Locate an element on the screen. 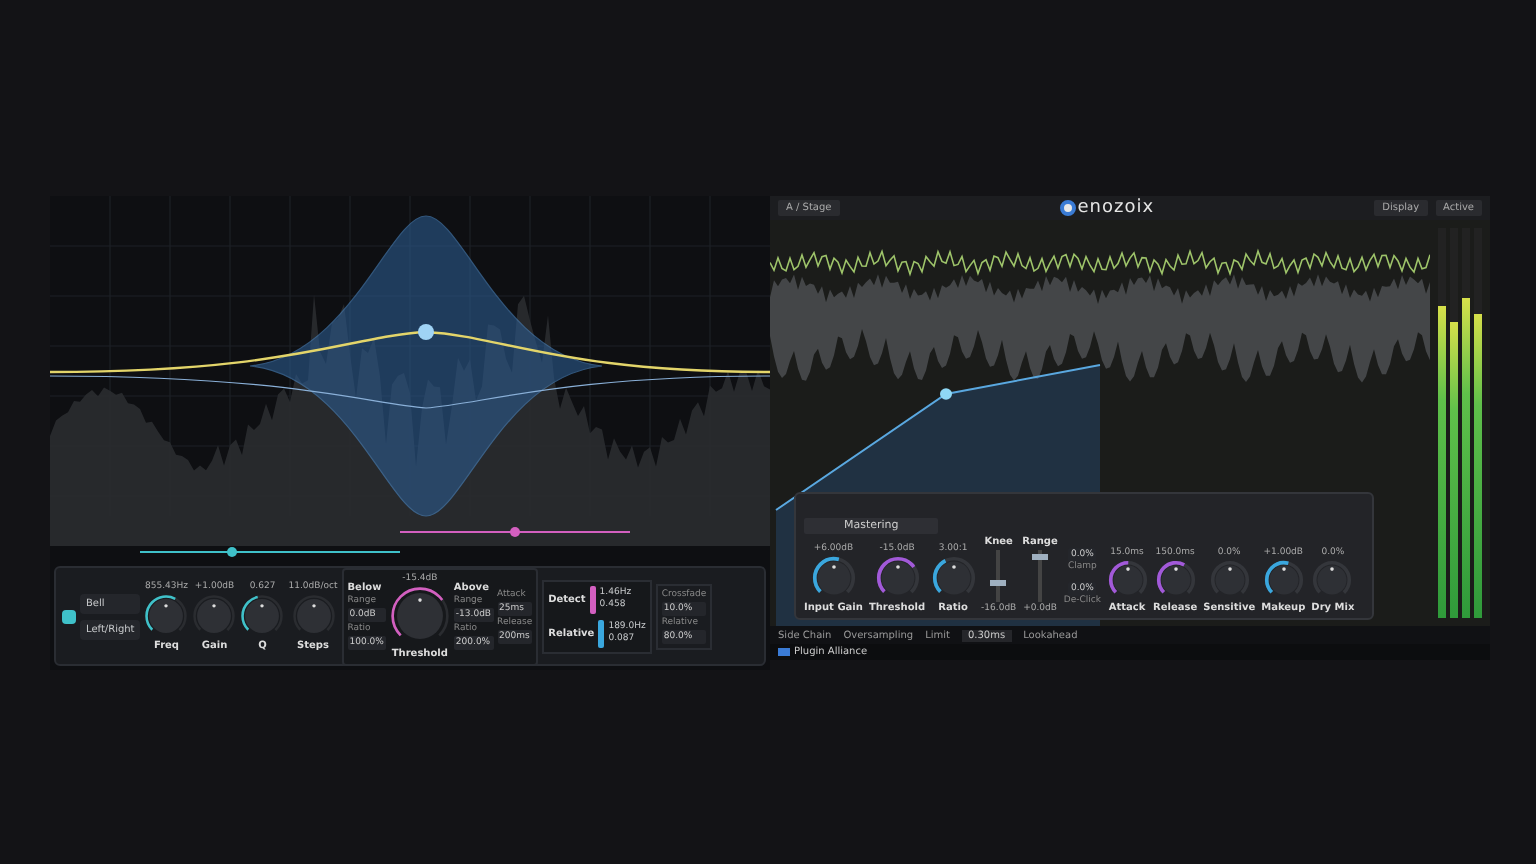 Image resolution: width=1536 pixels, height=864 pixels. brand-icon is located at coordinates (784, 652).